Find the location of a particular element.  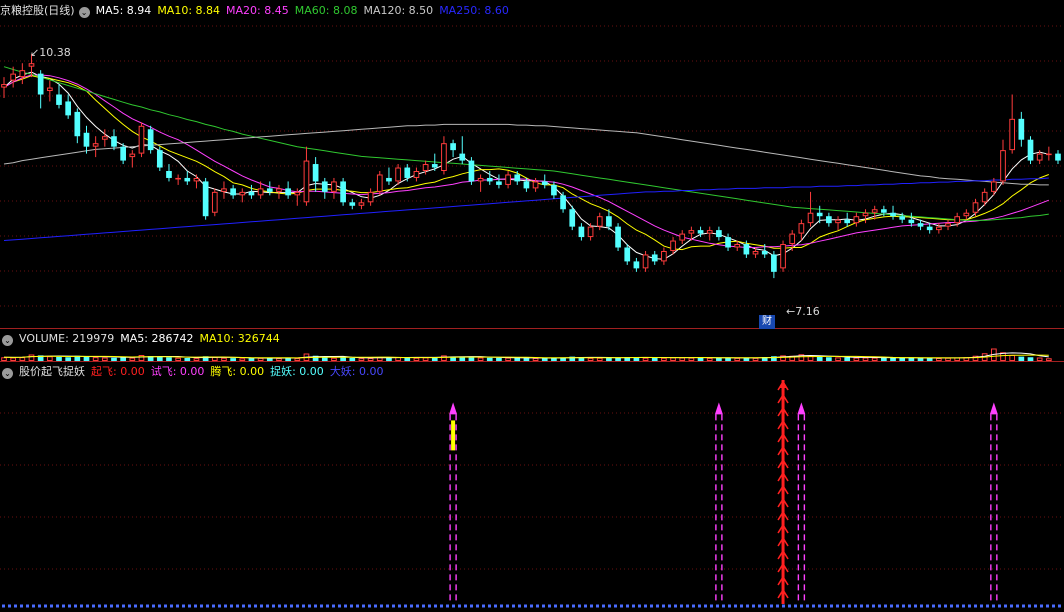

ma10-label: MA10: 8.84 is located at coordinates (189, 10).